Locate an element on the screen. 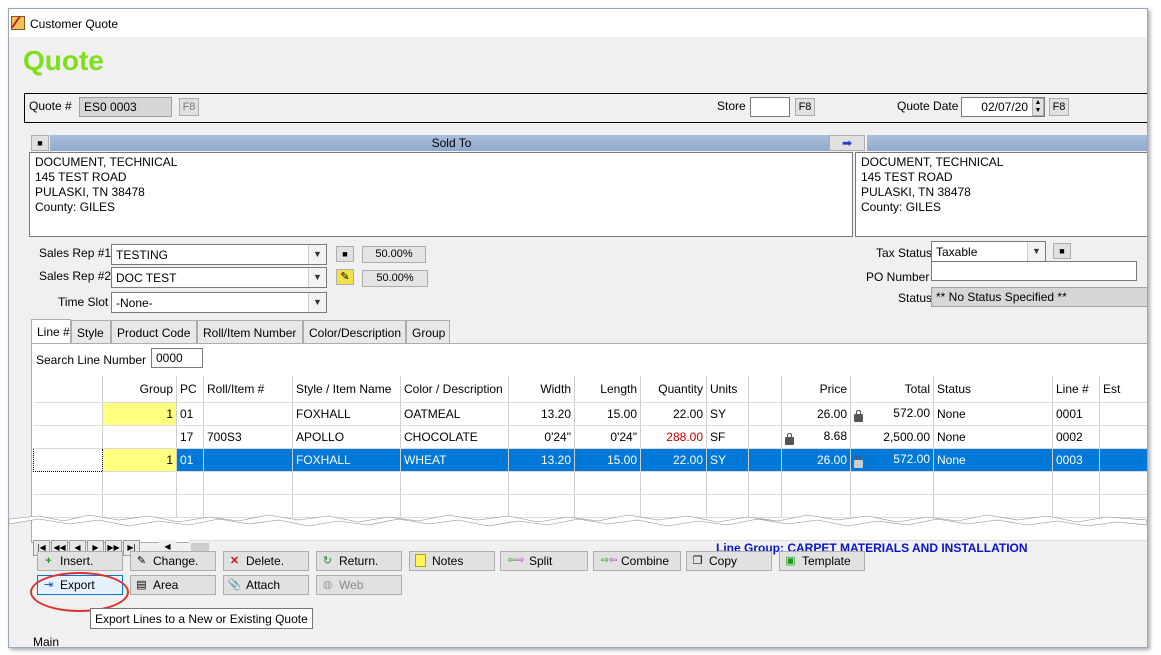 Image resolution: width=1161 pixels, height=655 pixels. pencil-edit-icon: ✎ is located at coordinates (345, 277).